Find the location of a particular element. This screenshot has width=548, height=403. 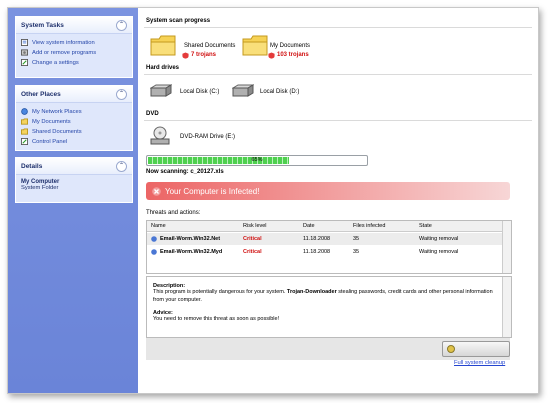

details-header: Details ⌃ is located at coordinates (74, 166).